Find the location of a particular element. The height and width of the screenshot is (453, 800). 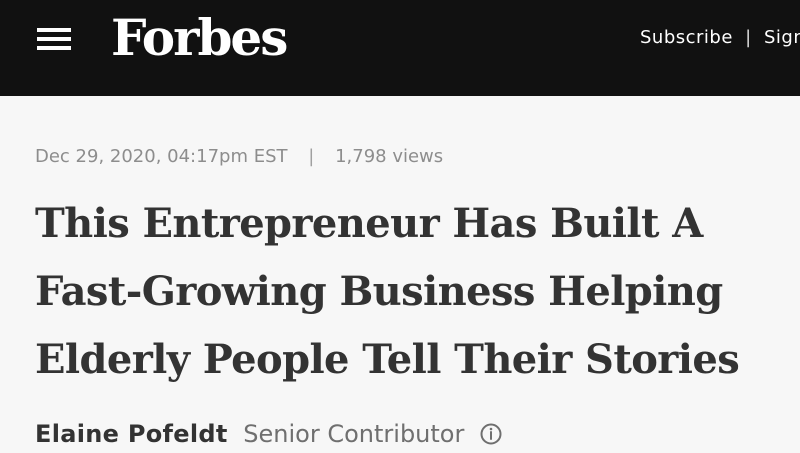

headline-line-2: Fast-Growing Business Helping is located at coordinates (379, 291).